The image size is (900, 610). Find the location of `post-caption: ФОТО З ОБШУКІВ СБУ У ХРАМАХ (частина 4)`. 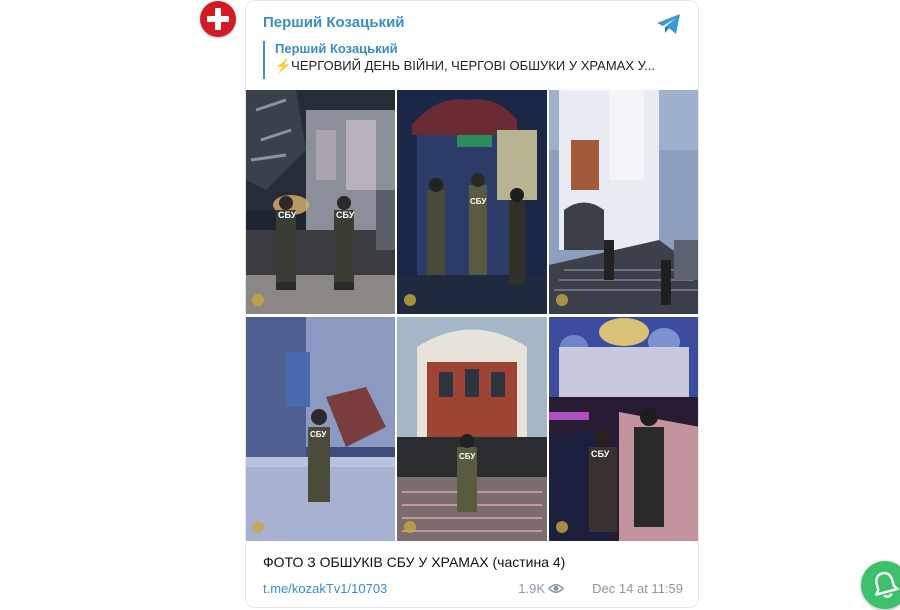

post-caption: ФОТО З ОБШУКІВ СБУ У ХРАМАХ (частина 4) is located at coordinates (414, 562).